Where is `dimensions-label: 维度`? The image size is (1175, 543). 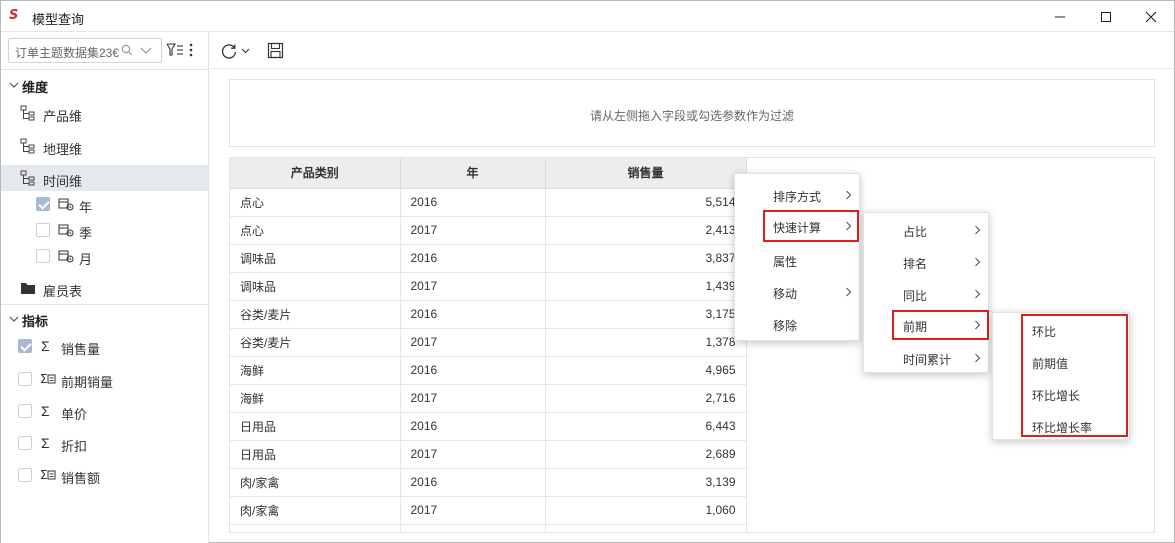
dimensions-label: 维度 is located at coordinates (35, 87).